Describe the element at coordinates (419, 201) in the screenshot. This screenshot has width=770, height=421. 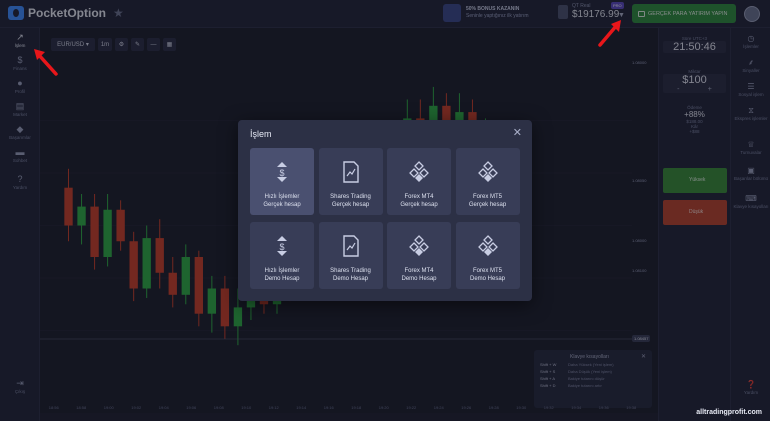
I see `mode-card-label: Forex MT4 Gerçek hesap` at that location.